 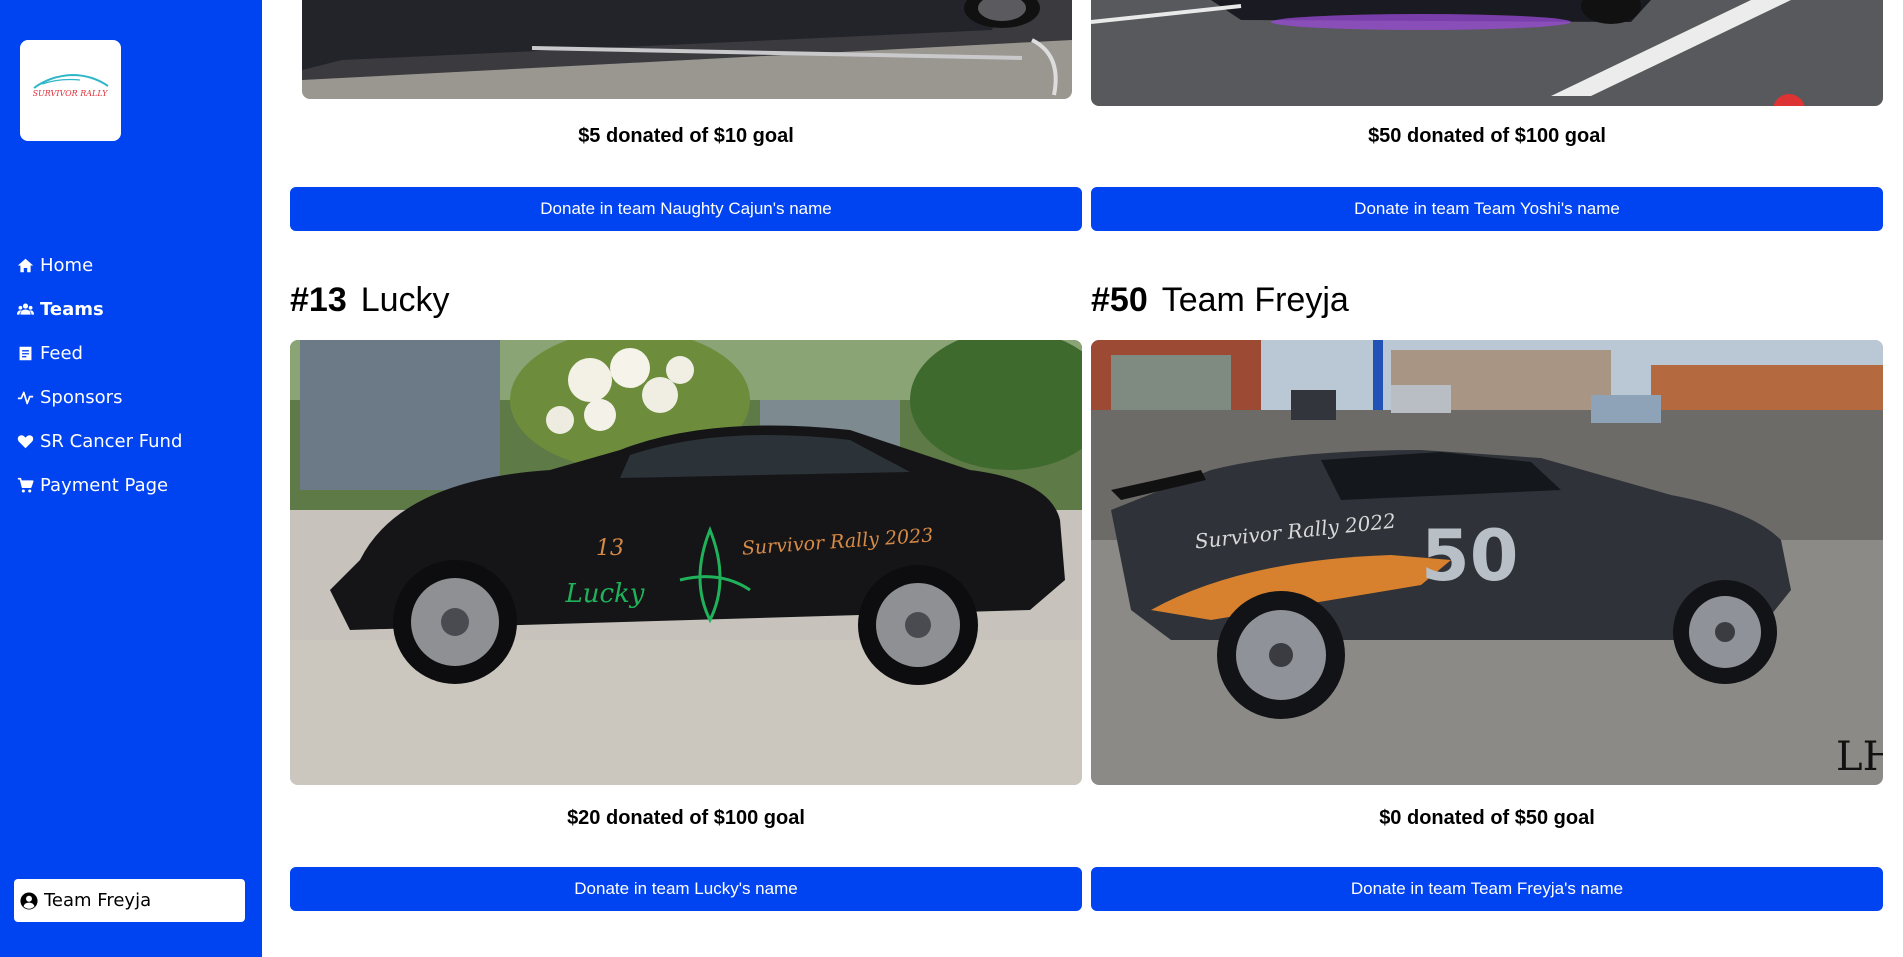 I want to click on sidebar-item-label: Payment Page, so click(x=104, y=485).